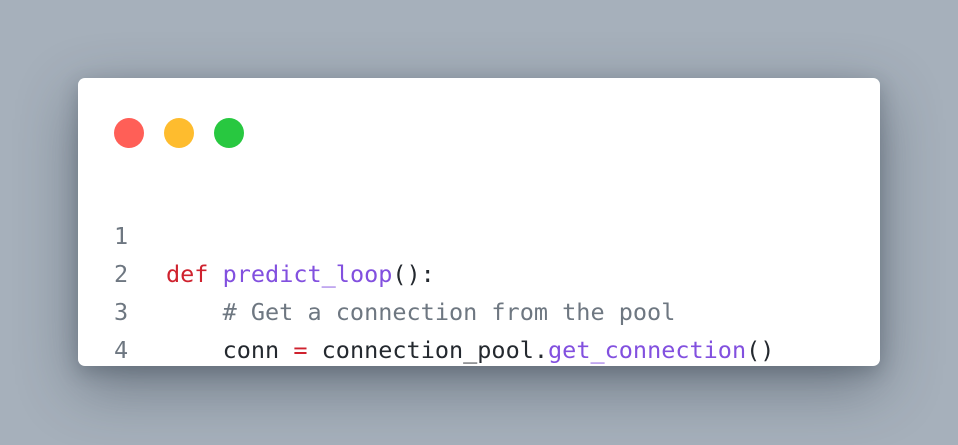 Image resolution: width=958 pixels, height=445 pixels. What do you see at coordinates (760, 350) in the screenshot?
I see `punctuation-token: ()` at bounding box center [760, 350].